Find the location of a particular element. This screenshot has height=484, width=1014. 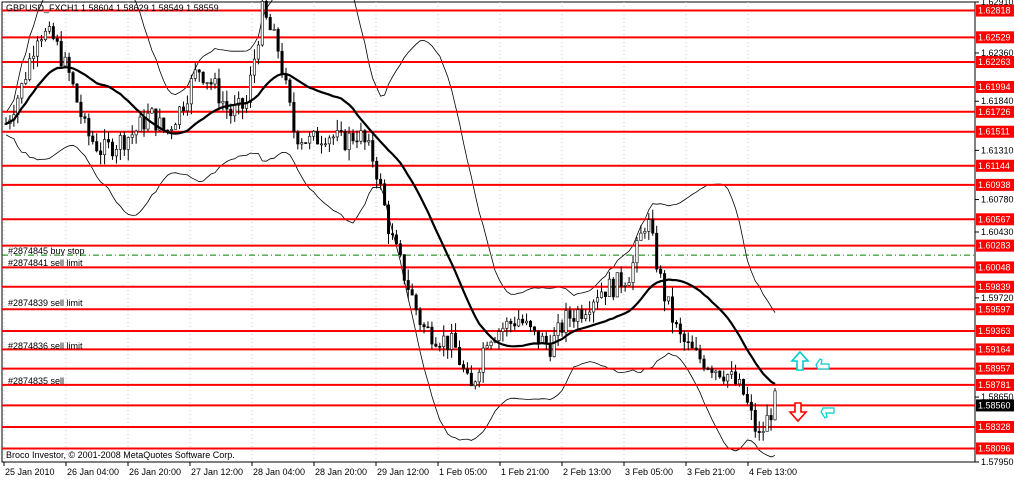

price-axis-label: 1.58650 is located at coordinates (997, 397).